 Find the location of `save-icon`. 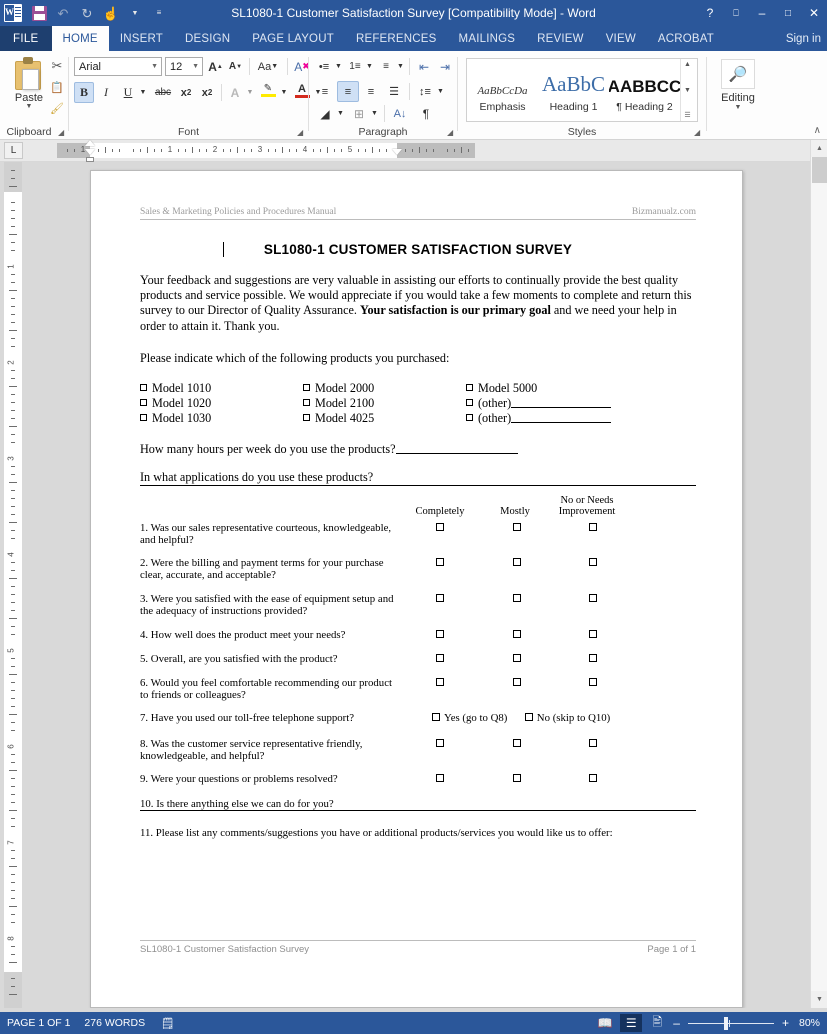

save-icon is located at coordinates (39, 13).